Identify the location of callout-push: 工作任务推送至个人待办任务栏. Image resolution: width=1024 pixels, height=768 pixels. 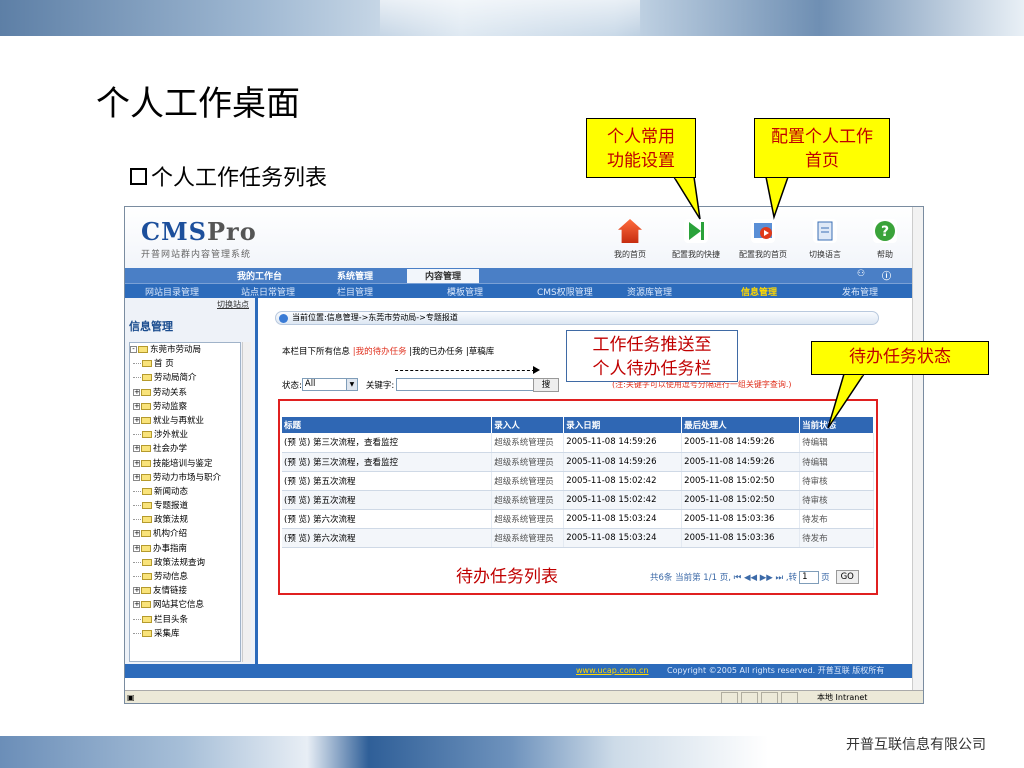
(652, 356).